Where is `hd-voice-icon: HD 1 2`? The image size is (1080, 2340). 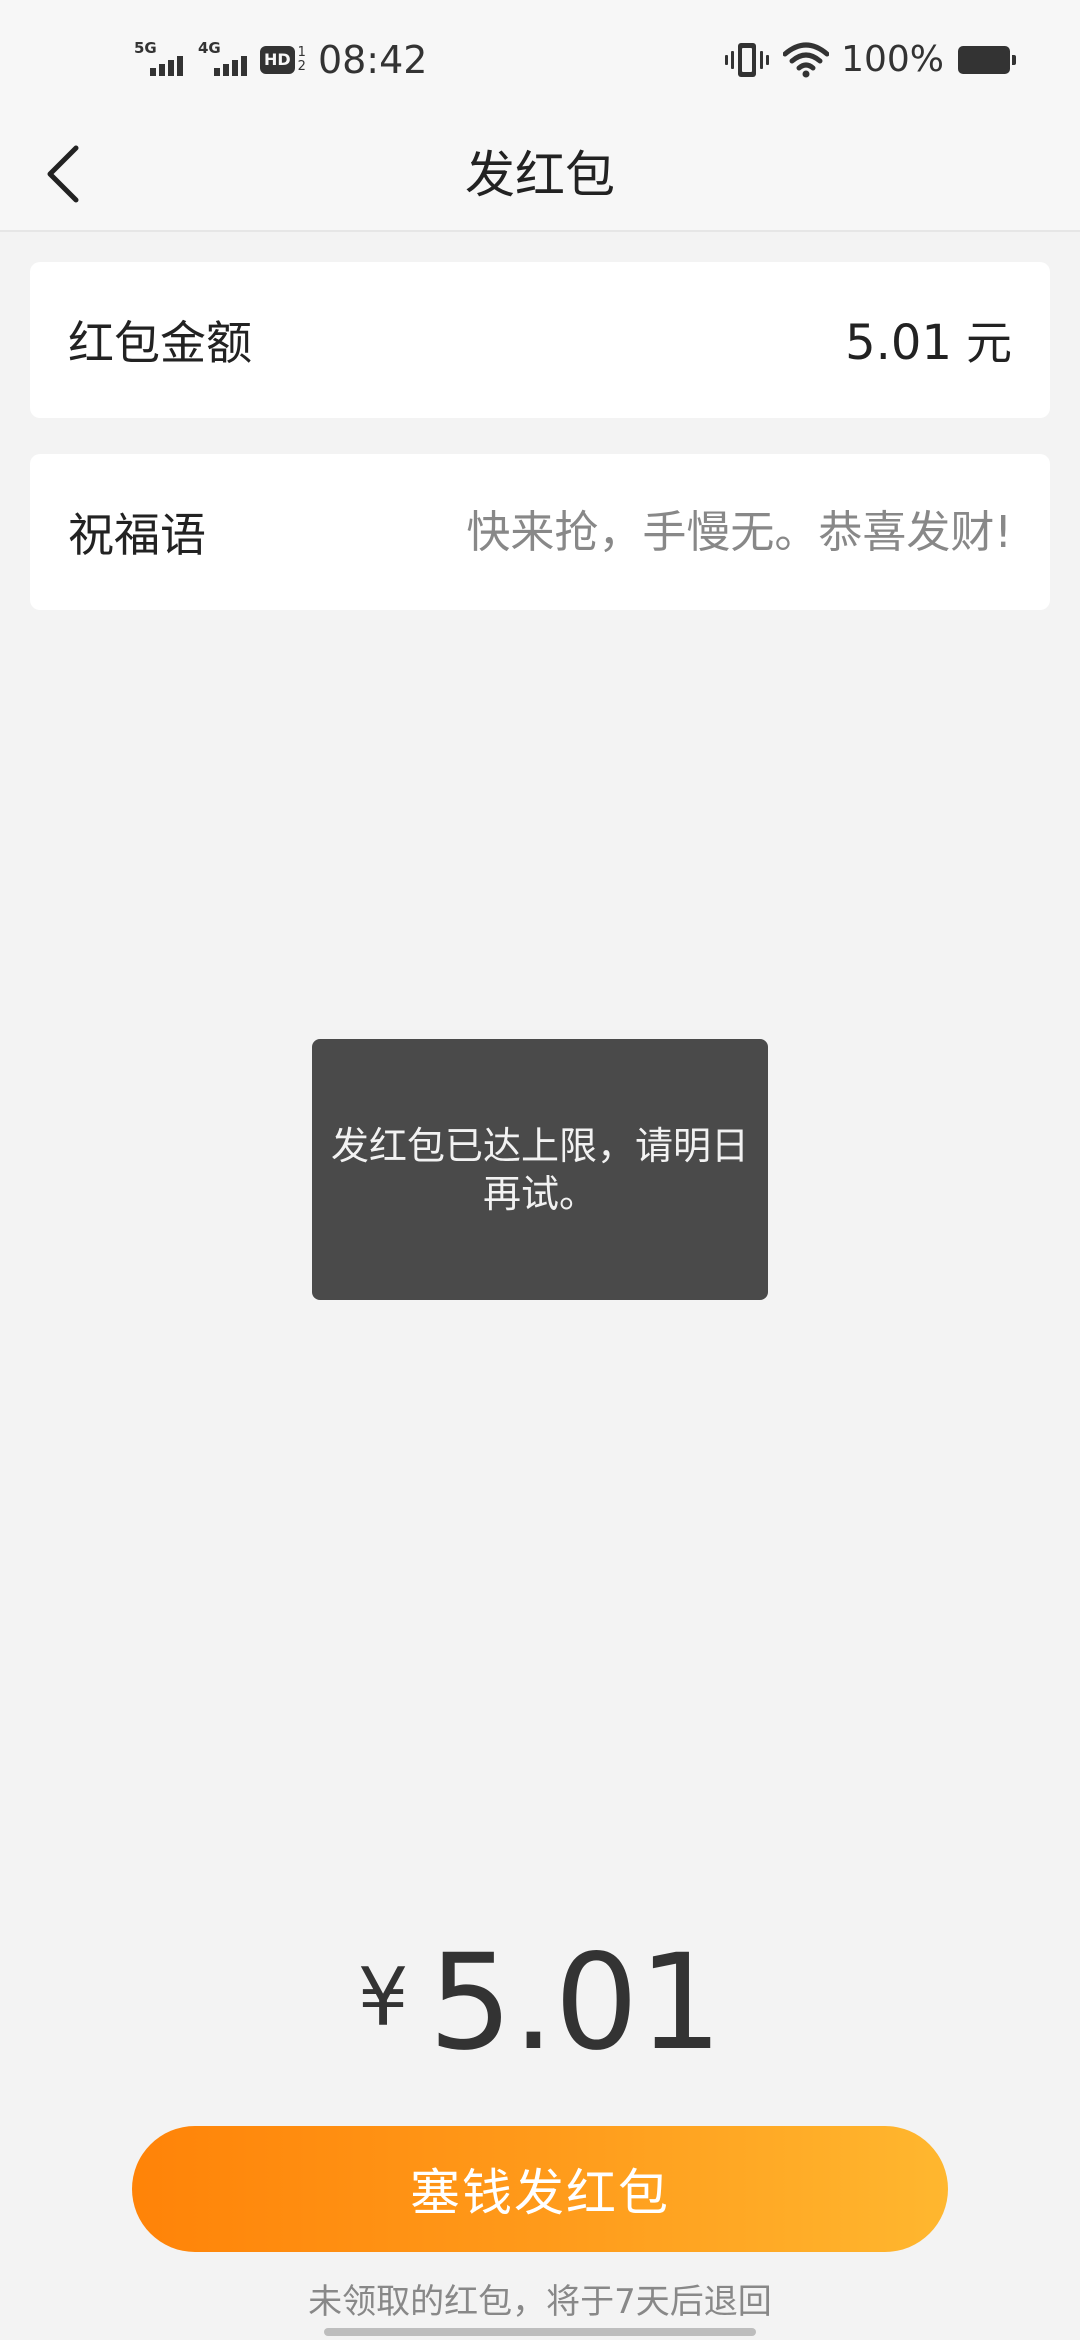
hd-voice-icon: HD 1 2 is located at coordinates (283, 60).